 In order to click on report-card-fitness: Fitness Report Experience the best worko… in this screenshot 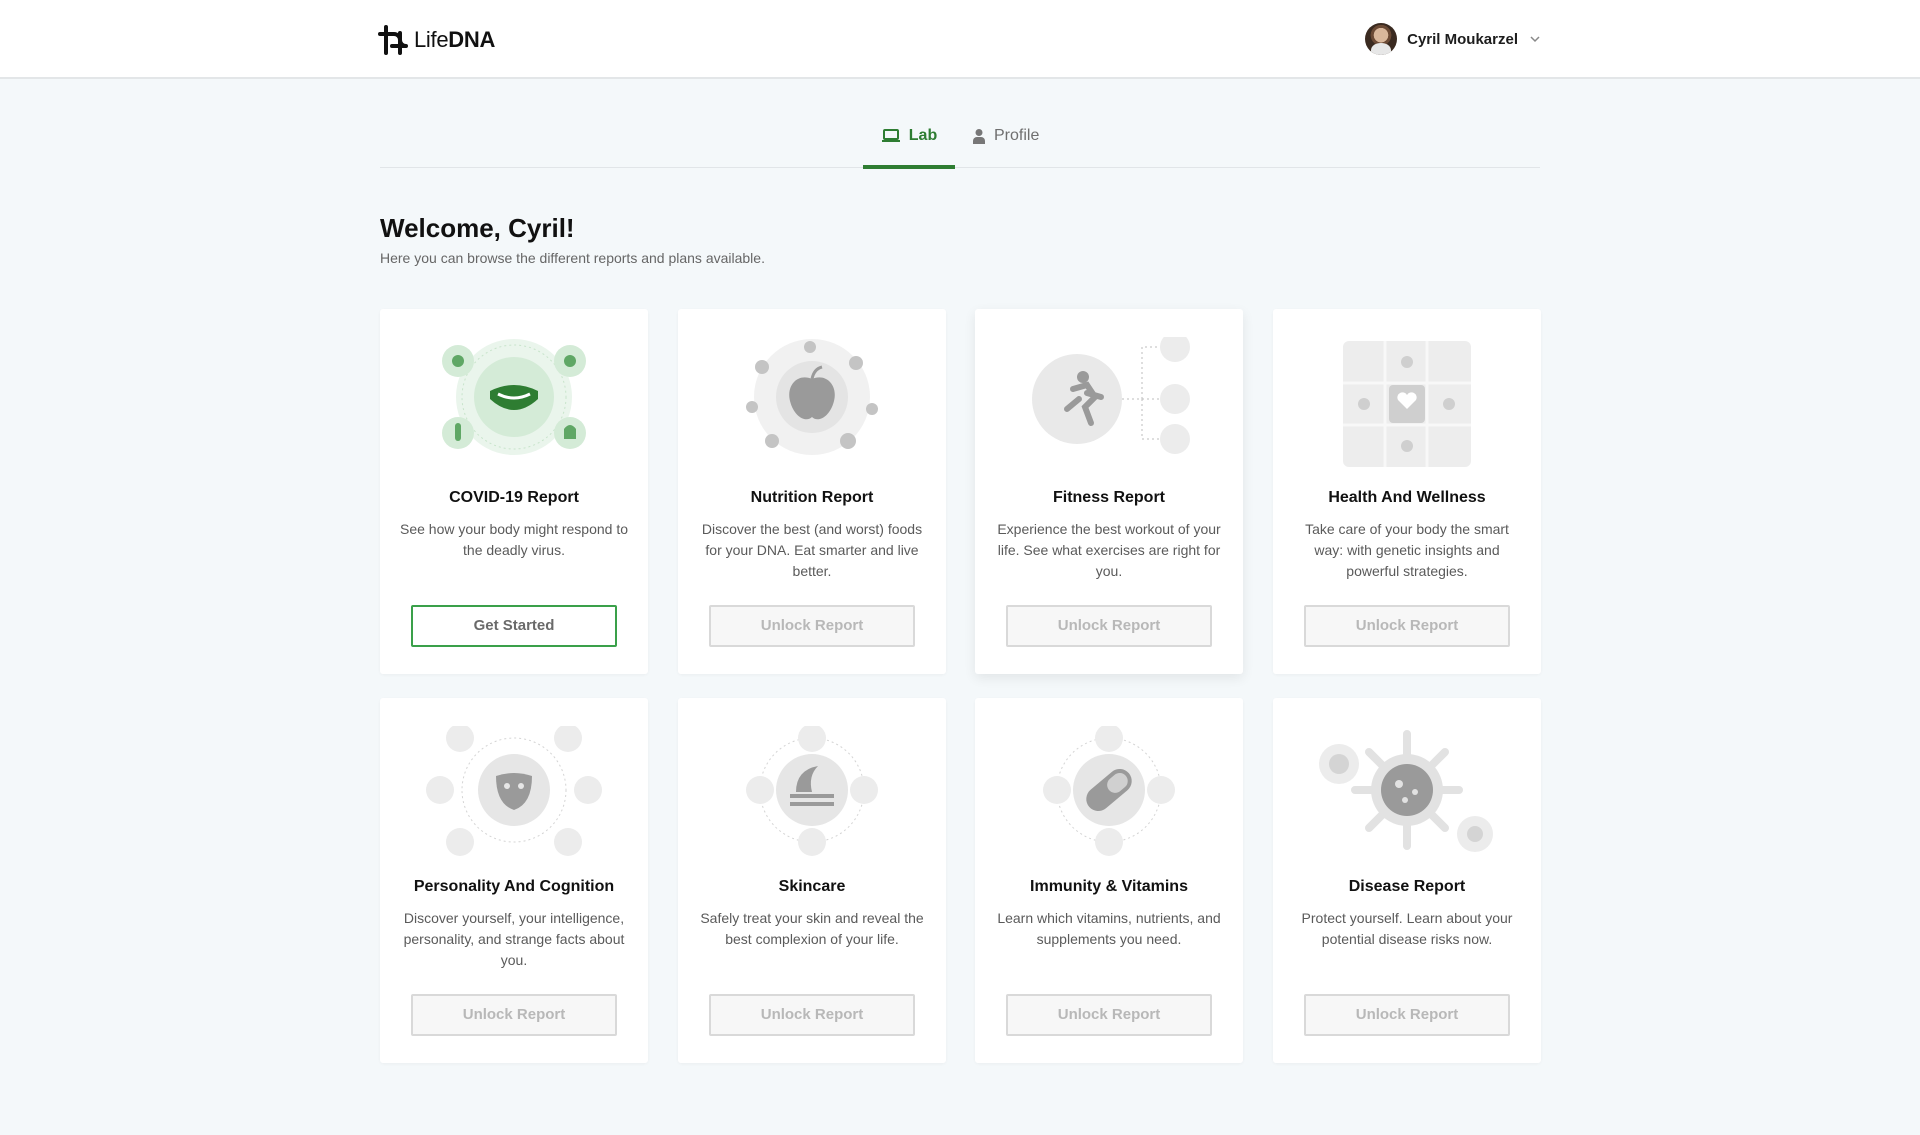, I will do `click(1109, 491)`.